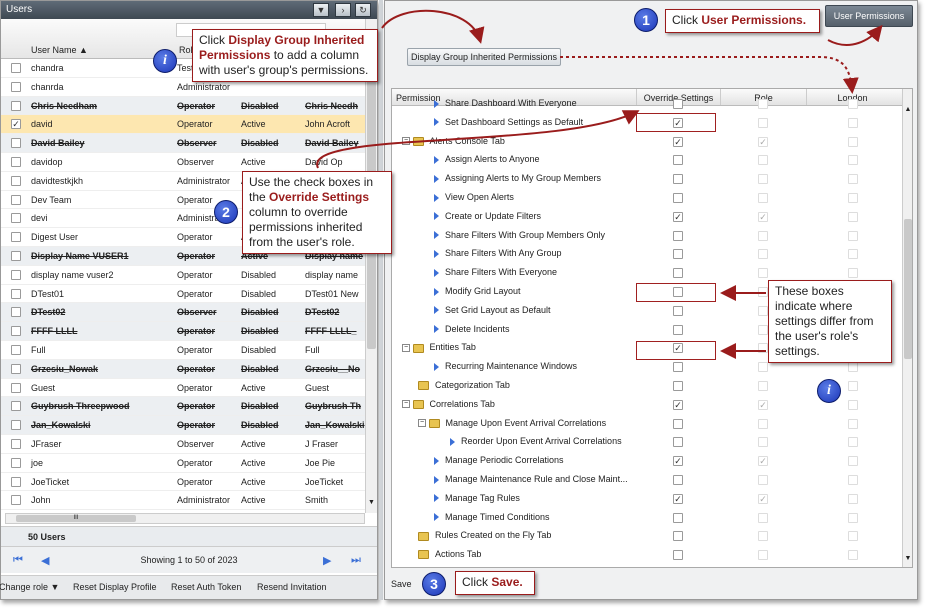  What do you see at coordinates (646, 20) in the screenshot?
I see `step-1-badge: 1` at bounding box center [646, 20].